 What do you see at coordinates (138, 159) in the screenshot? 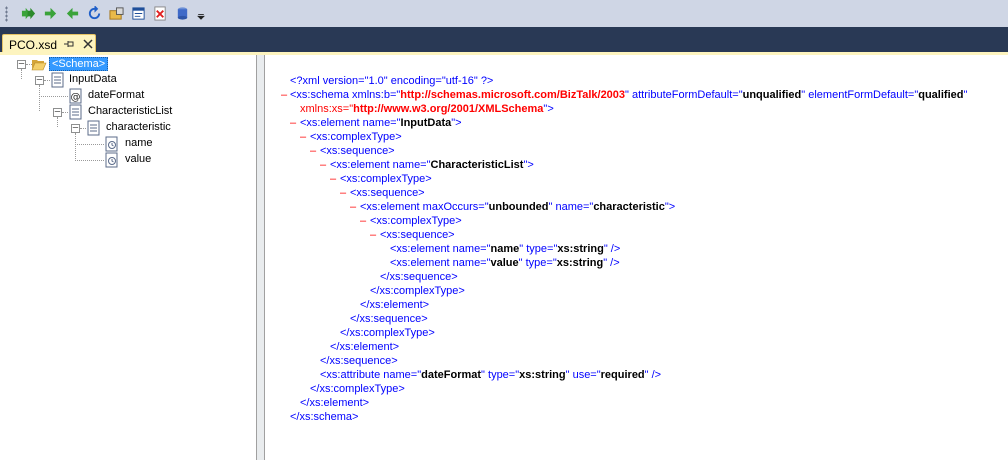
I see `tree-node-value: value` at bounding box center [138, 159].